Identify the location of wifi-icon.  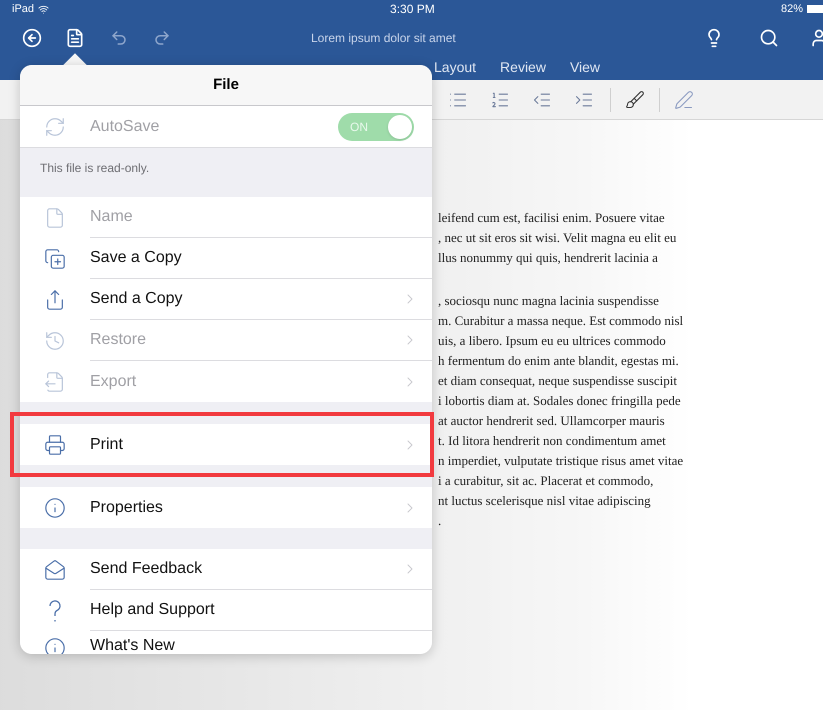
(44, 9).